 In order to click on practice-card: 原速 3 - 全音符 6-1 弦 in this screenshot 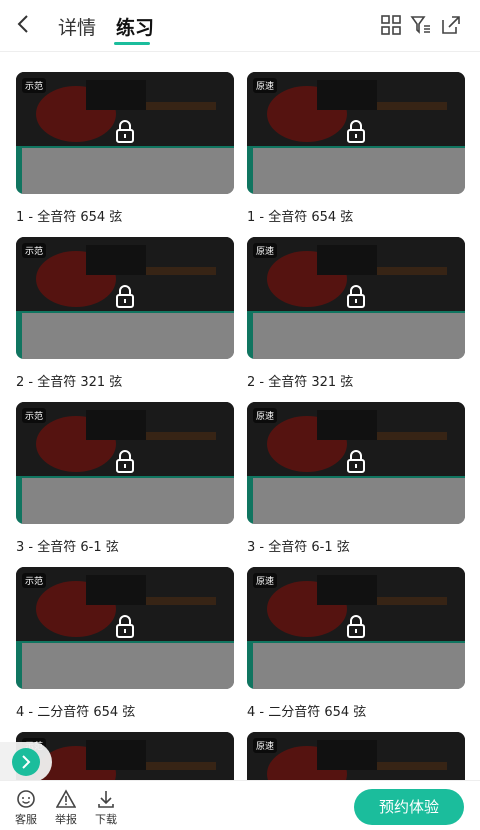, I will do `click(356, 478)`.